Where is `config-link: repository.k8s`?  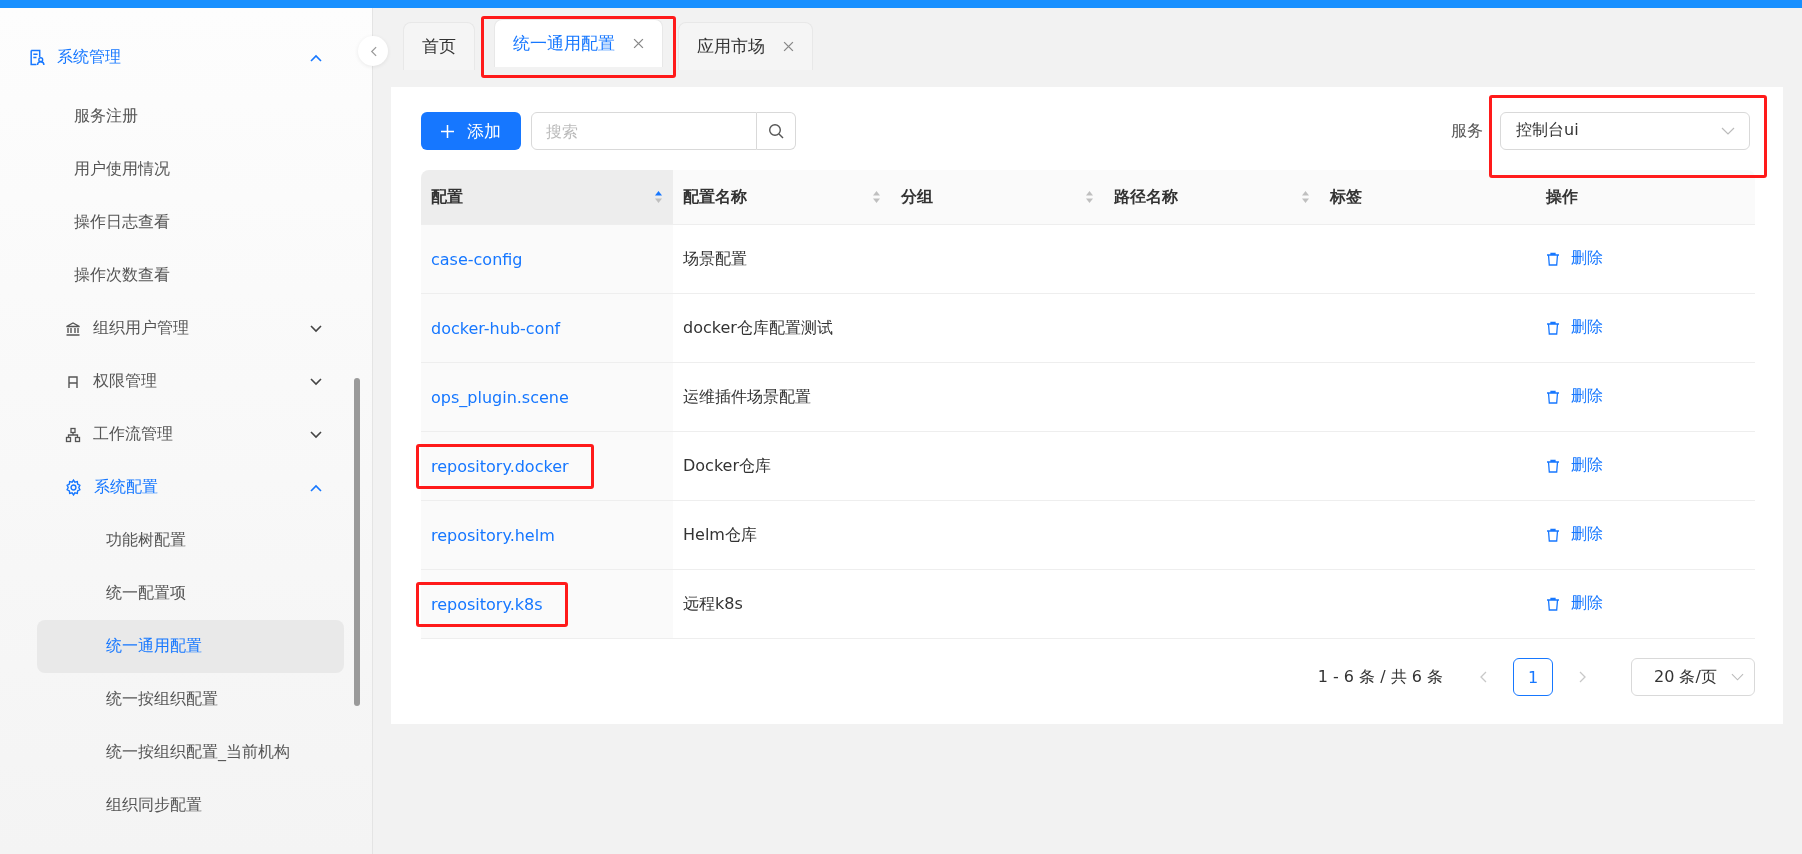 config-link: repository.k8s is located at coordinates (487, 604).